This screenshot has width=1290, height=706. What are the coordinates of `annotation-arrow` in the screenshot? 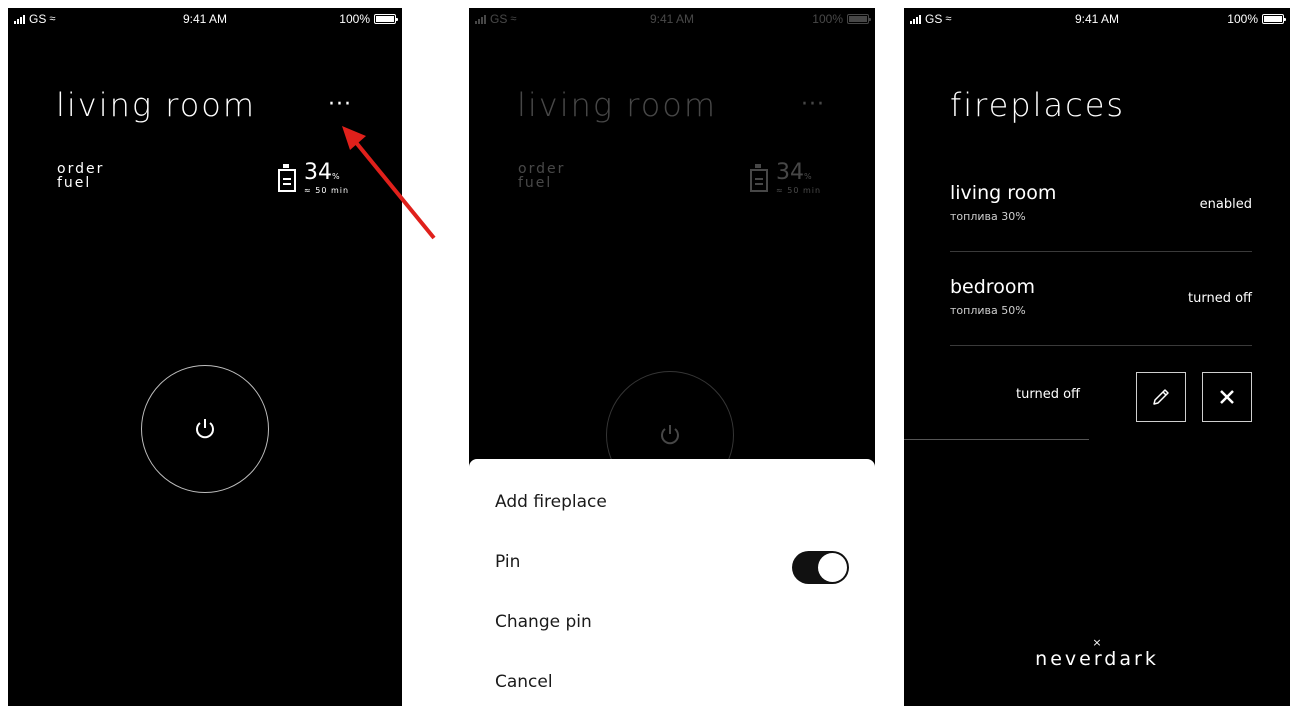 It's located at (389, 183).